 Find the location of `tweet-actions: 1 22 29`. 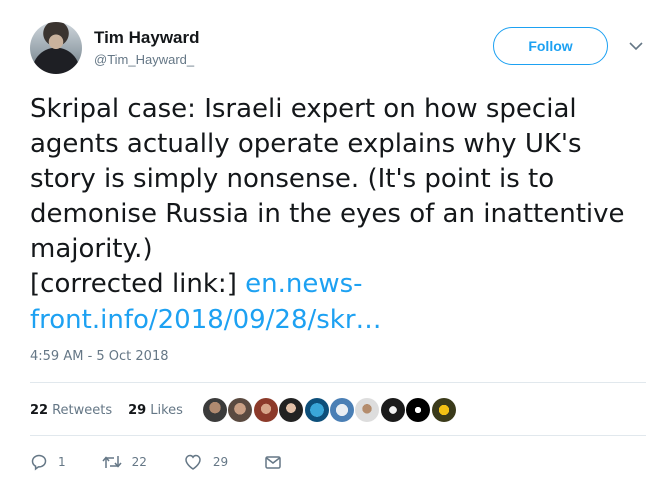

tweet-actions: 1 22 29 is located at coordinates (179, 462).